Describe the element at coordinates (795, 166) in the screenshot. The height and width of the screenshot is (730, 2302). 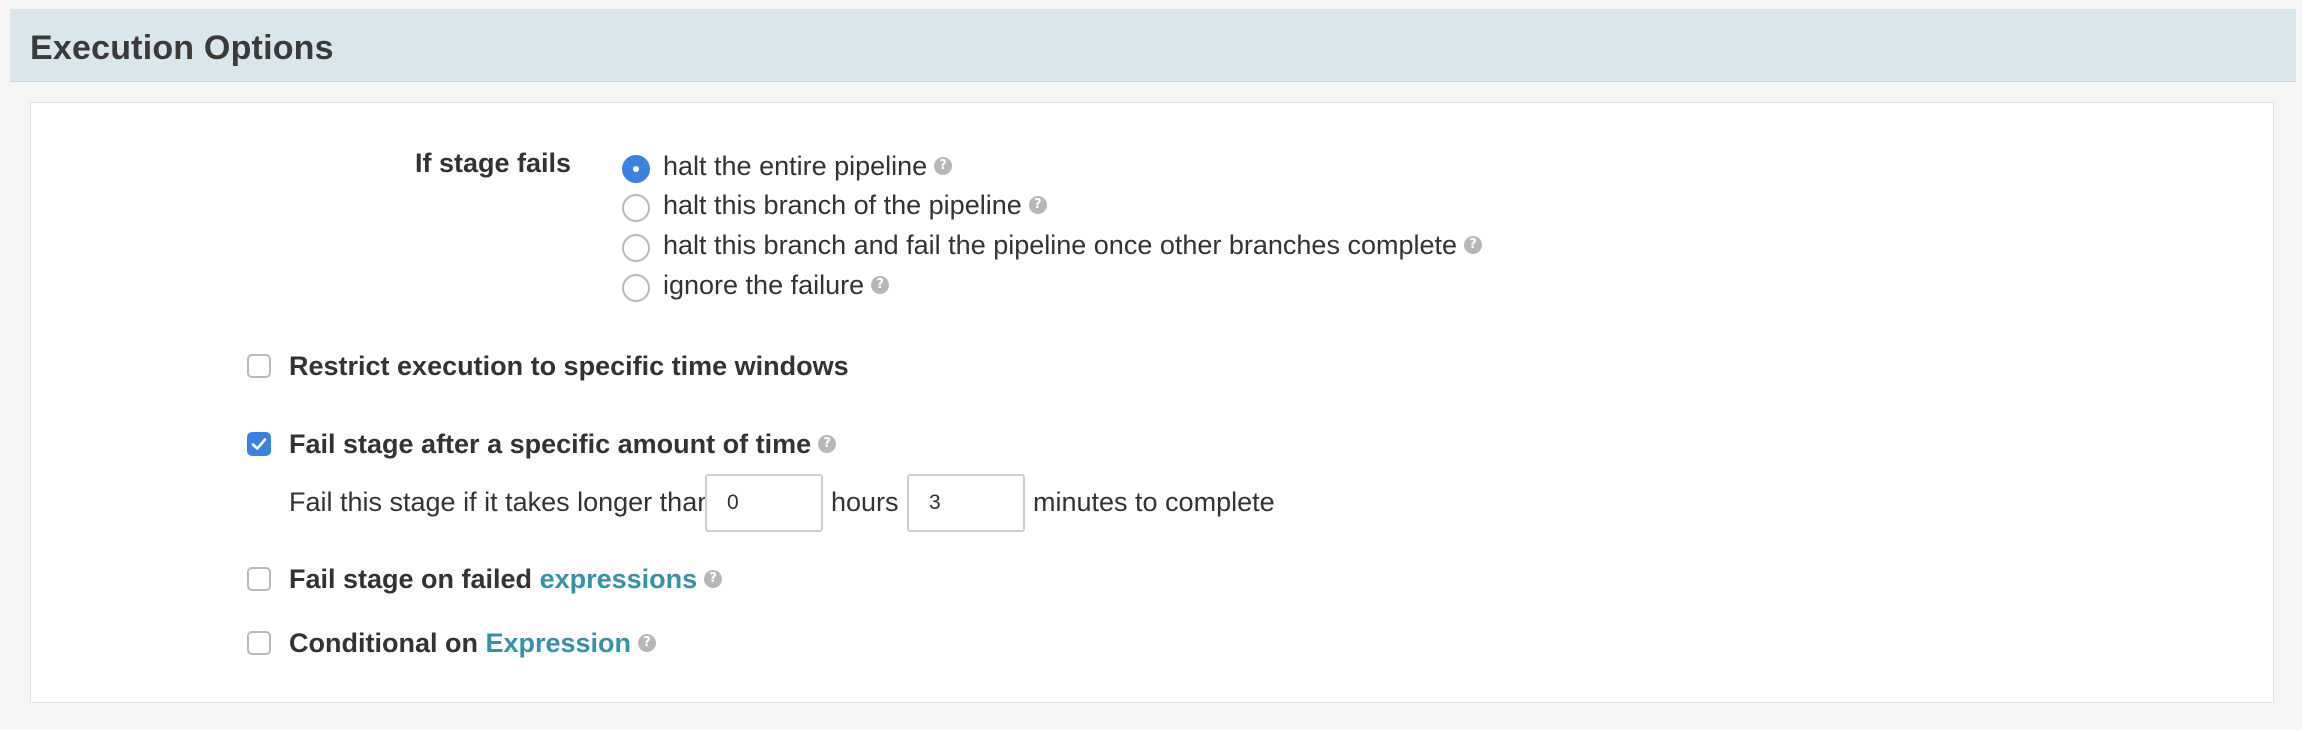
I see `option-label: halt the entire pipeline` at that location.